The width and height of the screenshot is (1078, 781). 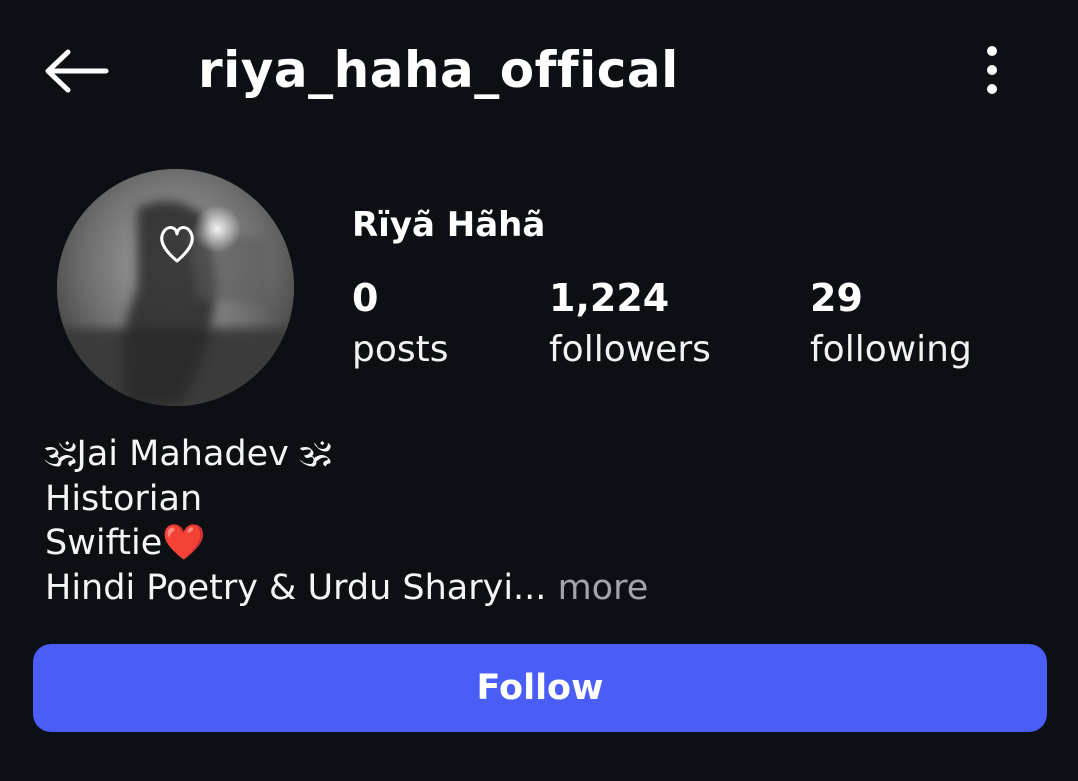 I want to click on stat-followers: 1,224 followers, so click(x=630, y=324).